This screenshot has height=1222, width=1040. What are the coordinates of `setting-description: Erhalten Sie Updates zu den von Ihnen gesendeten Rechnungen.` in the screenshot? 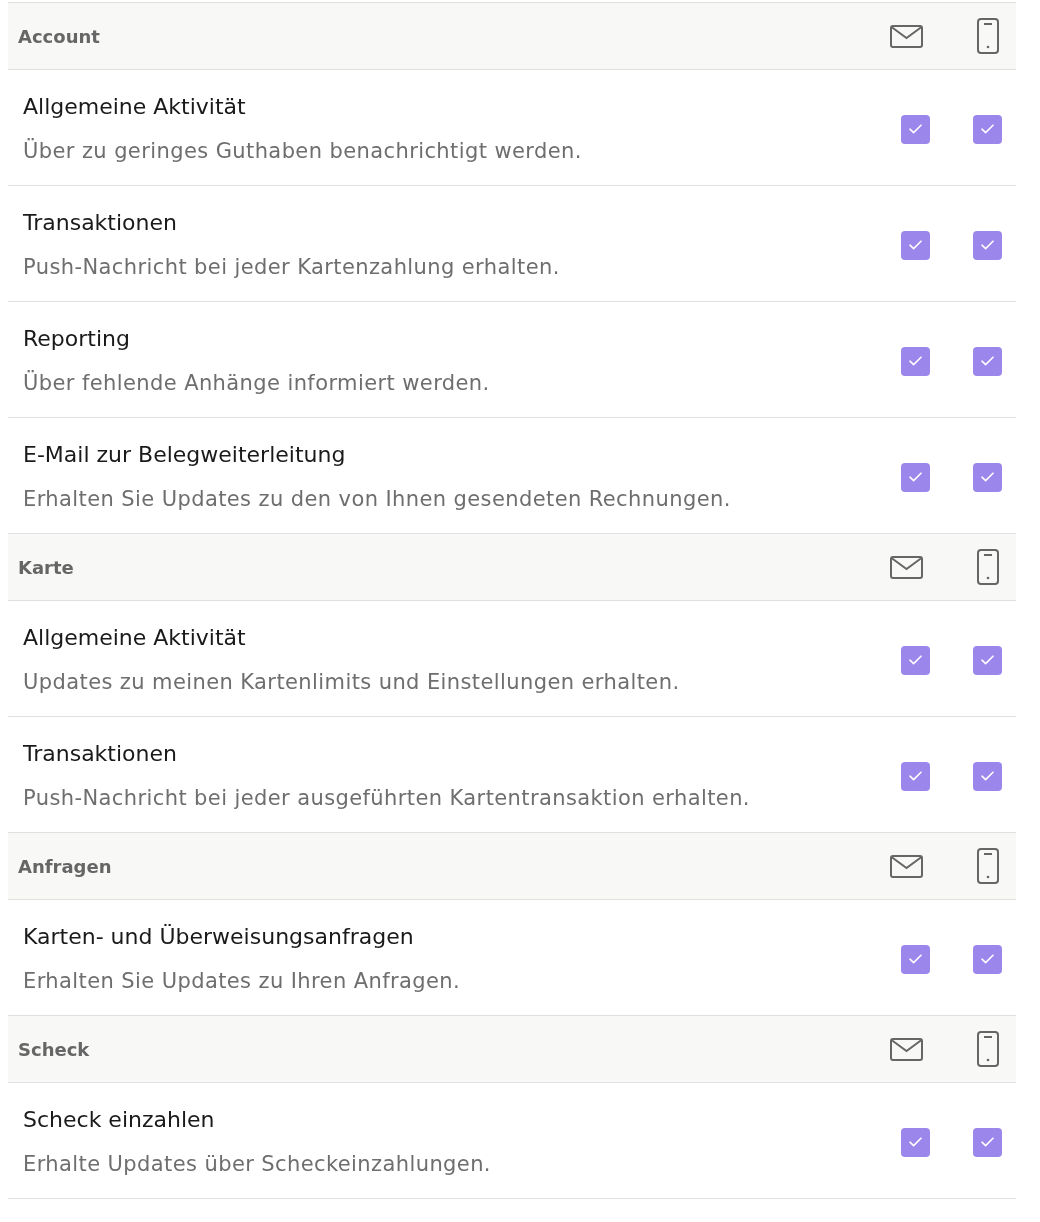 It's located at (377, 499).